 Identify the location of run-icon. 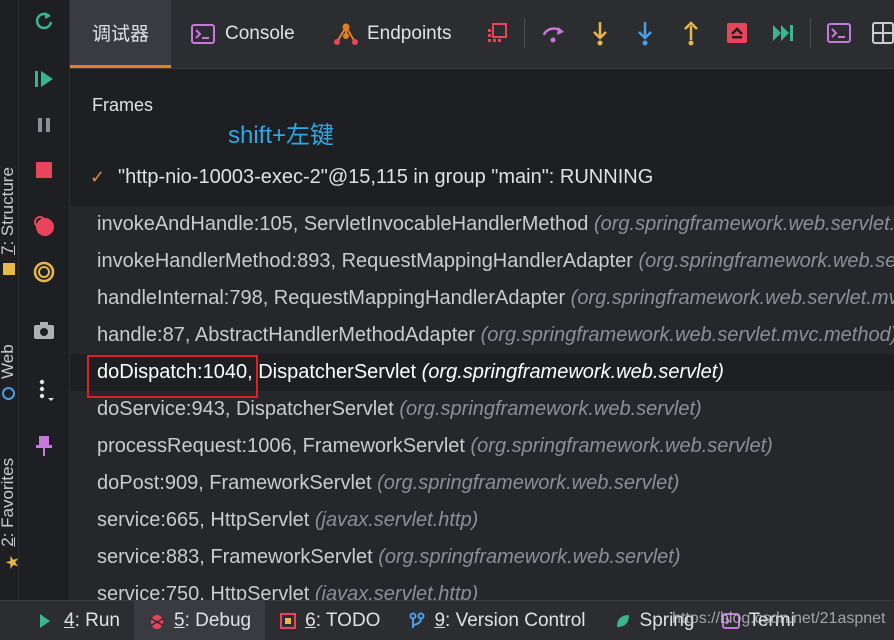
(47, 621).